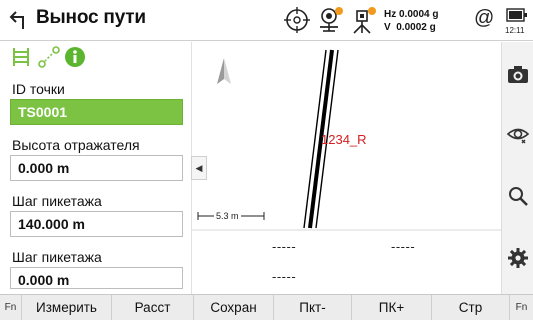 This screenshot has width=533, height=320. Describe the element at coordinates (344, 139) in the screenshot. I see `alignment-label: 1234_R` at that location.